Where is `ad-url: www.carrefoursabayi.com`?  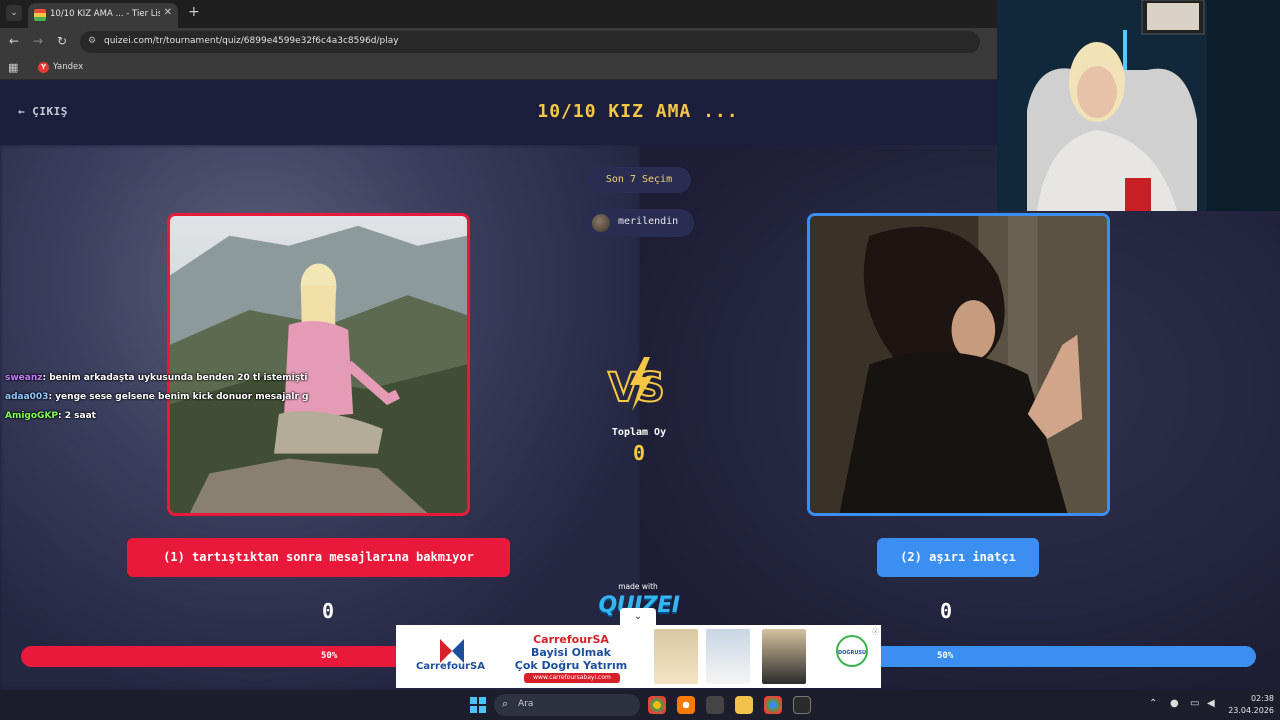
ad-url: www.carrefoursabayi.com is located at coordinates (572, 678).